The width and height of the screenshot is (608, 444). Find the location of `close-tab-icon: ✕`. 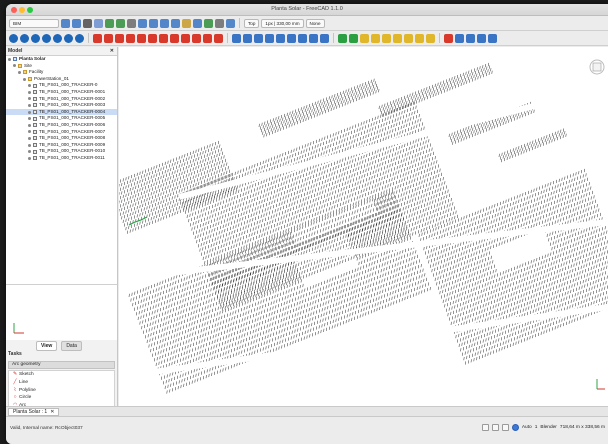

close-tab-icon: ✕ is located at coordinates (52, 412).